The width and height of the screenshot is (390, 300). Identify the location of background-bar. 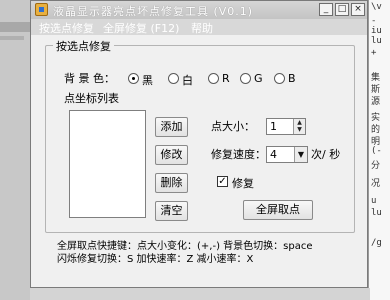
(12, 38).